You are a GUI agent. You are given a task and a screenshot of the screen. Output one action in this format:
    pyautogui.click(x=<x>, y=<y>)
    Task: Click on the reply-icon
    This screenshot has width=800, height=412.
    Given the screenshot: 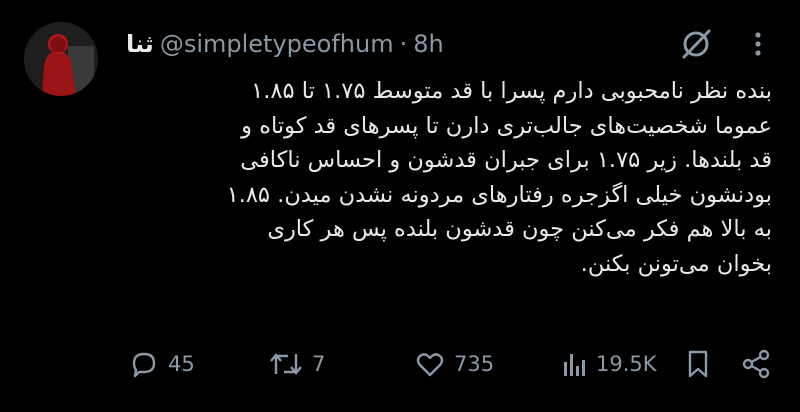 What is the action you would take?
    pyautogui.click(x=144, y=364)
    